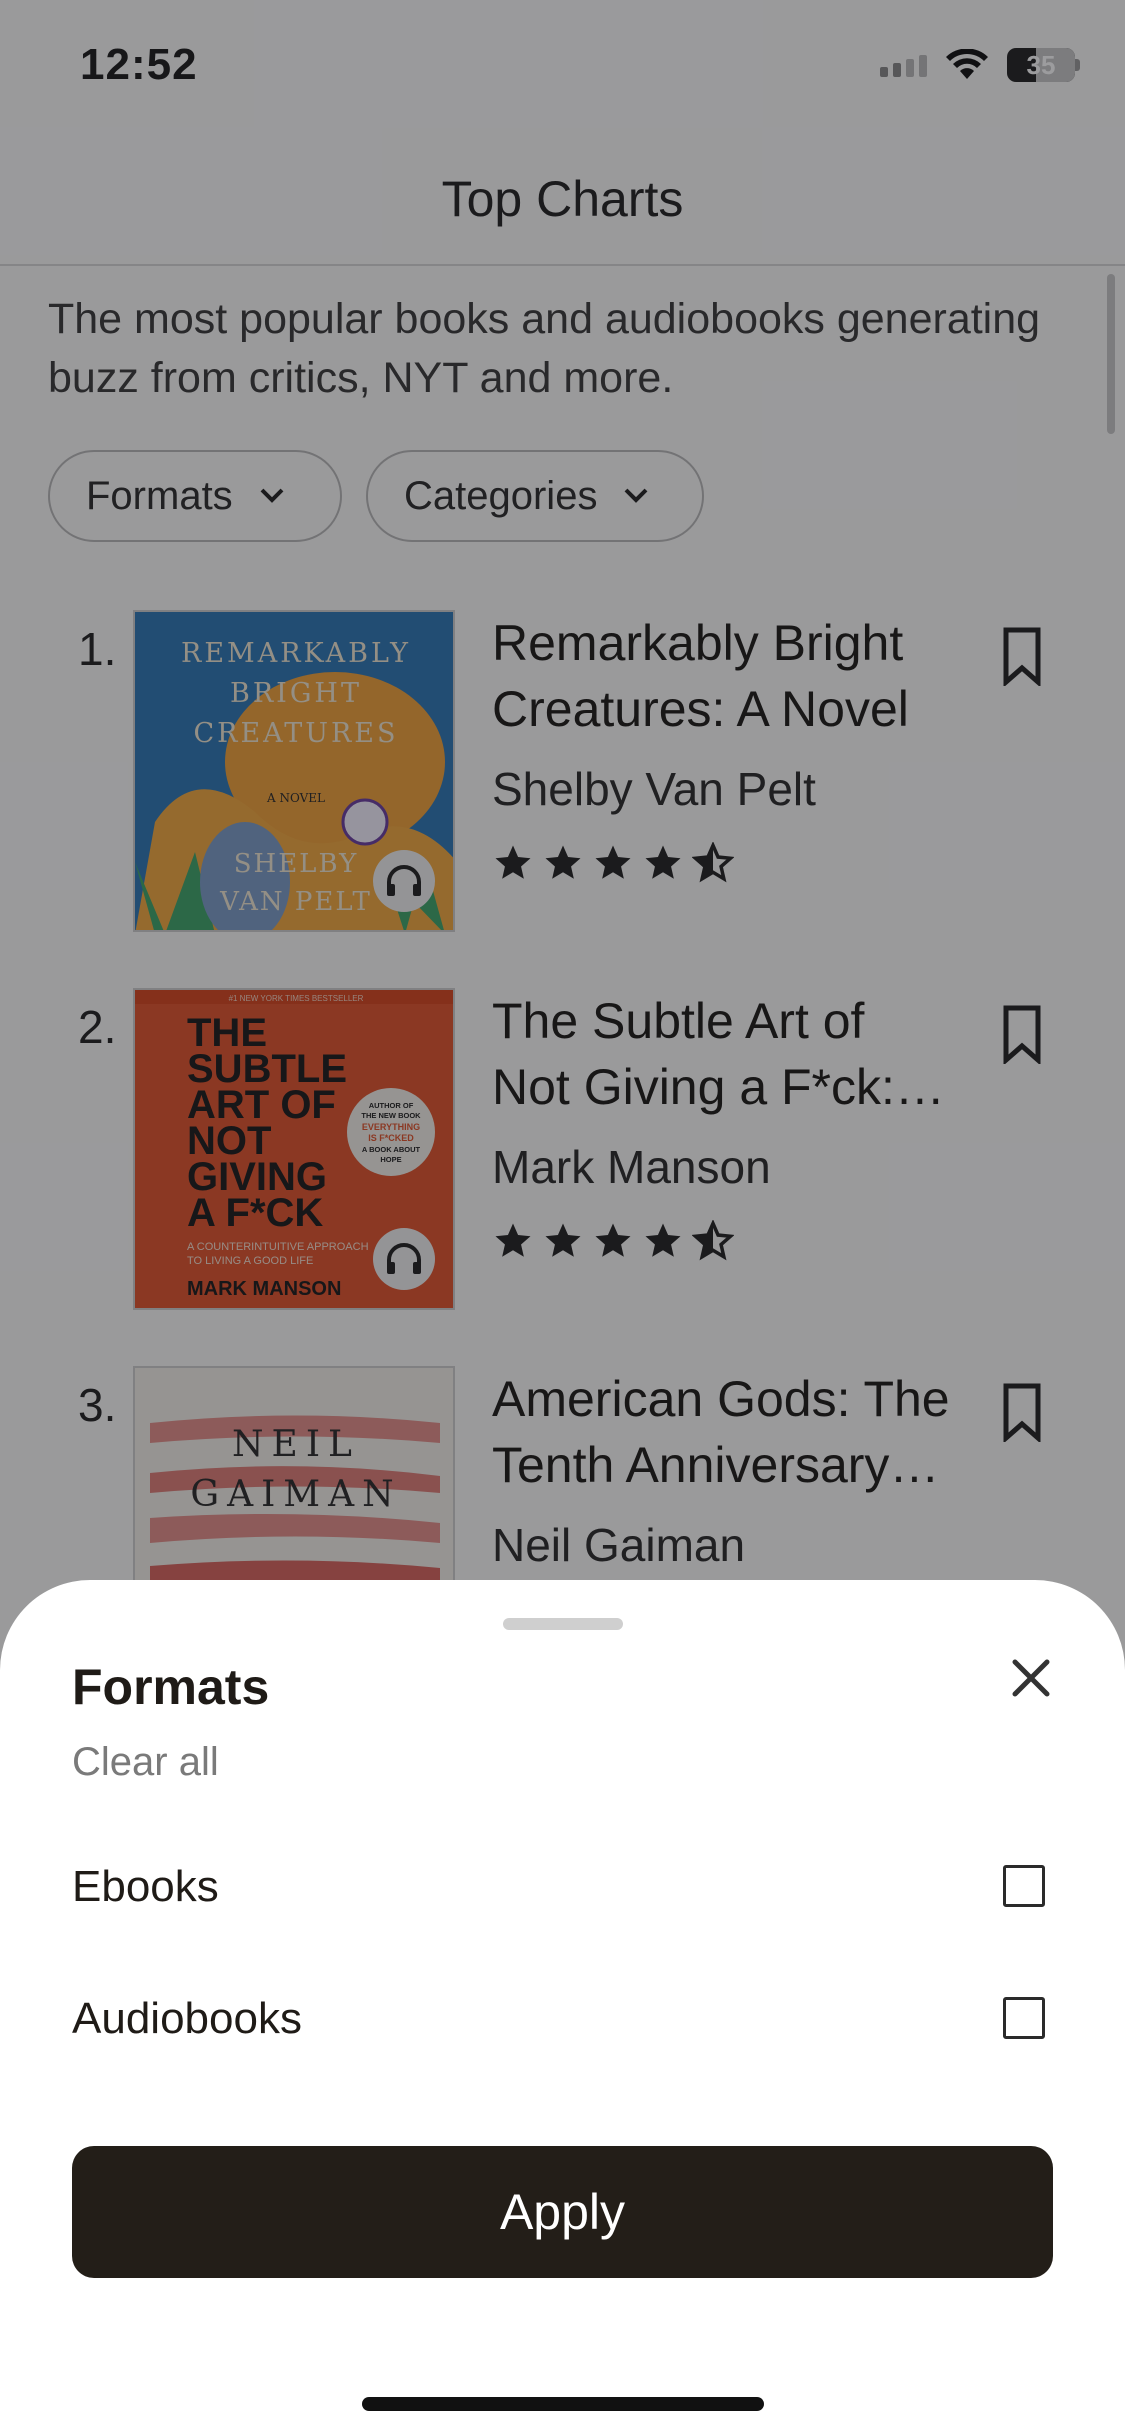 Image resolution: width=1125 pixels, height=2436 pixels. What do you see at coordinates (187, 2019) in the screenshot?
I see `audiobooks-option-label: Audiobooks` at bounding box center [187, 2019].